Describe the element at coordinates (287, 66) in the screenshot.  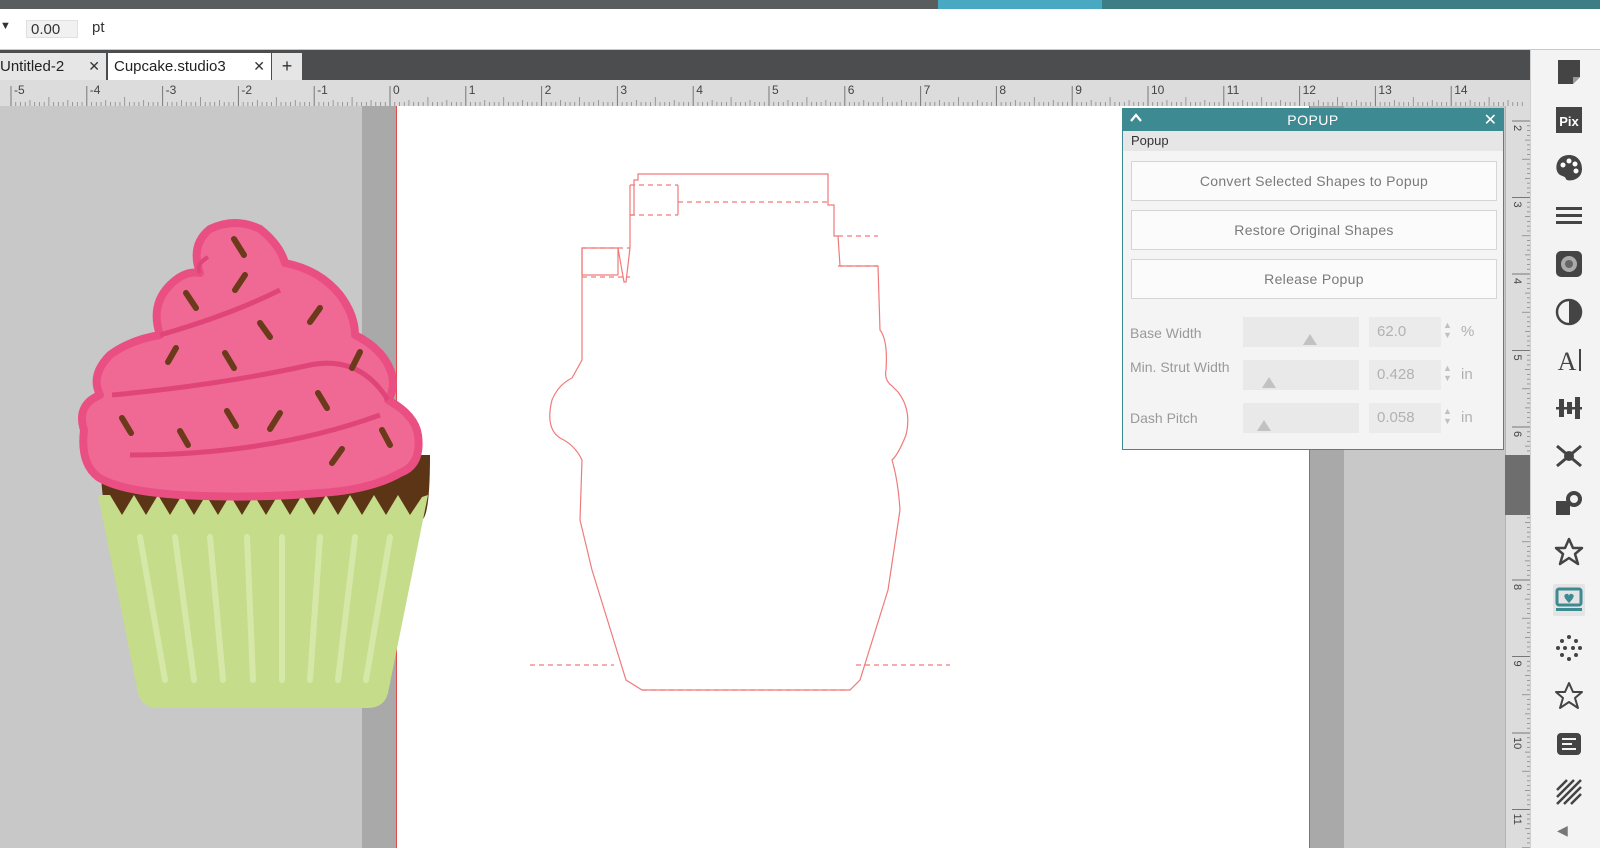
I see `add-tab-button: +` at that location.